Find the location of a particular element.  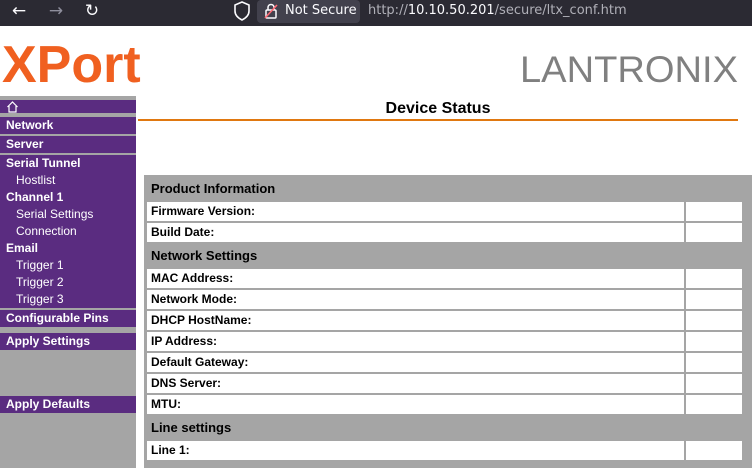

build-date-label: Build Date: is located at coordinates (415, 232).